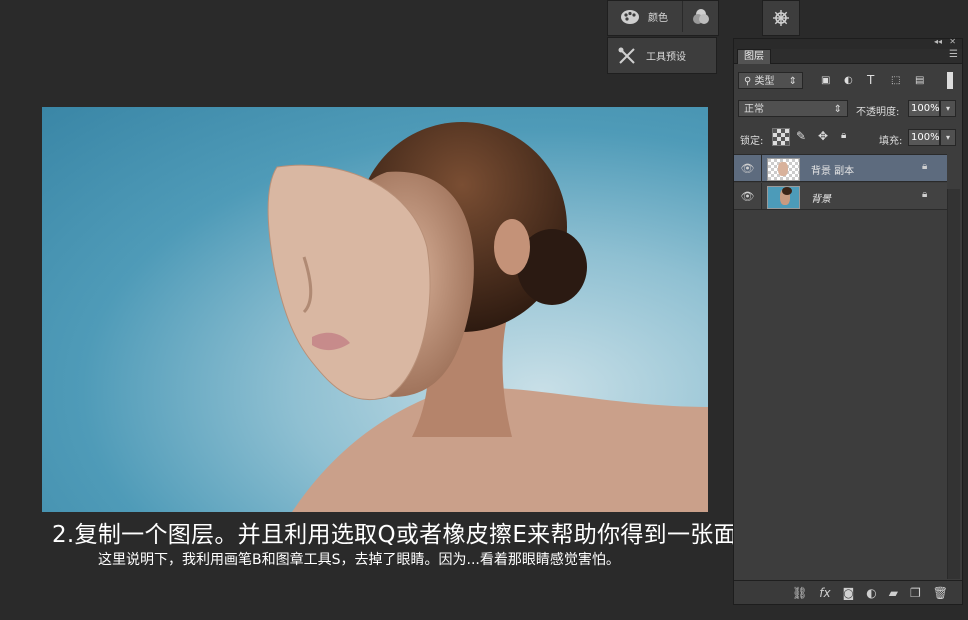 Image resolution: width=968 pixels, height=620 pixels. I want to click on filter-adjustment-icon: ◐, so click(848, 80).